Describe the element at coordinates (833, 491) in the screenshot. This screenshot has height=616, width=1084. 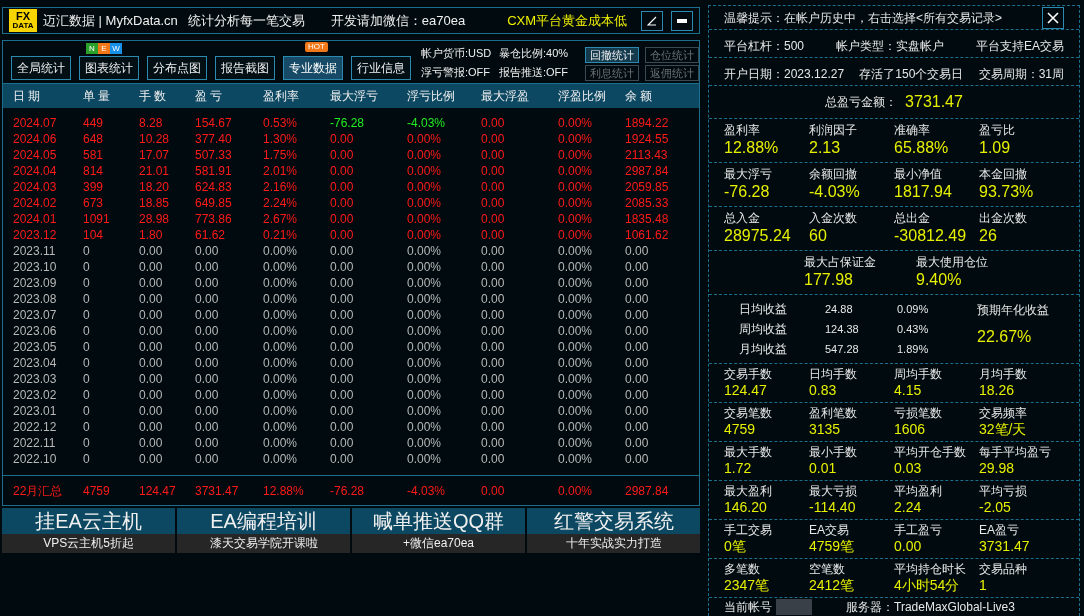
I see `stat-label: 最大亏损` at that location.